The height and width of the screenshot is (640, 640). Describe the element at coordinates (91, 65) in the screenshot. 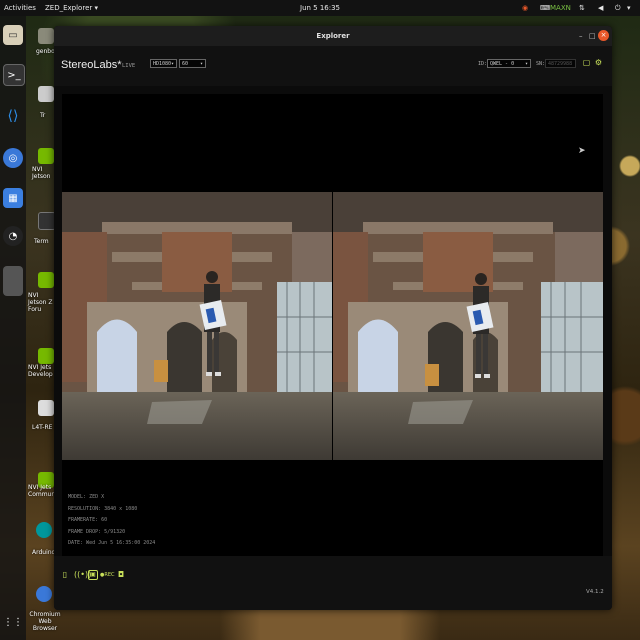

I see `brand-logo: StereoLabs*` at that location.